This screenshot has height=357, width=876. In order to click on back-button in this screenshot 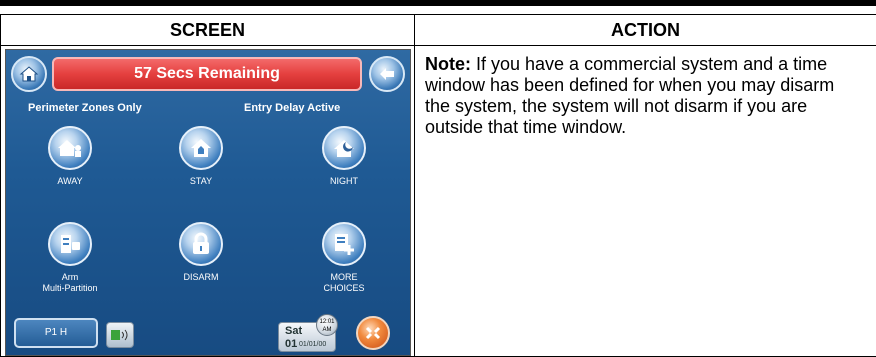, I will do `click(387, 74)`.